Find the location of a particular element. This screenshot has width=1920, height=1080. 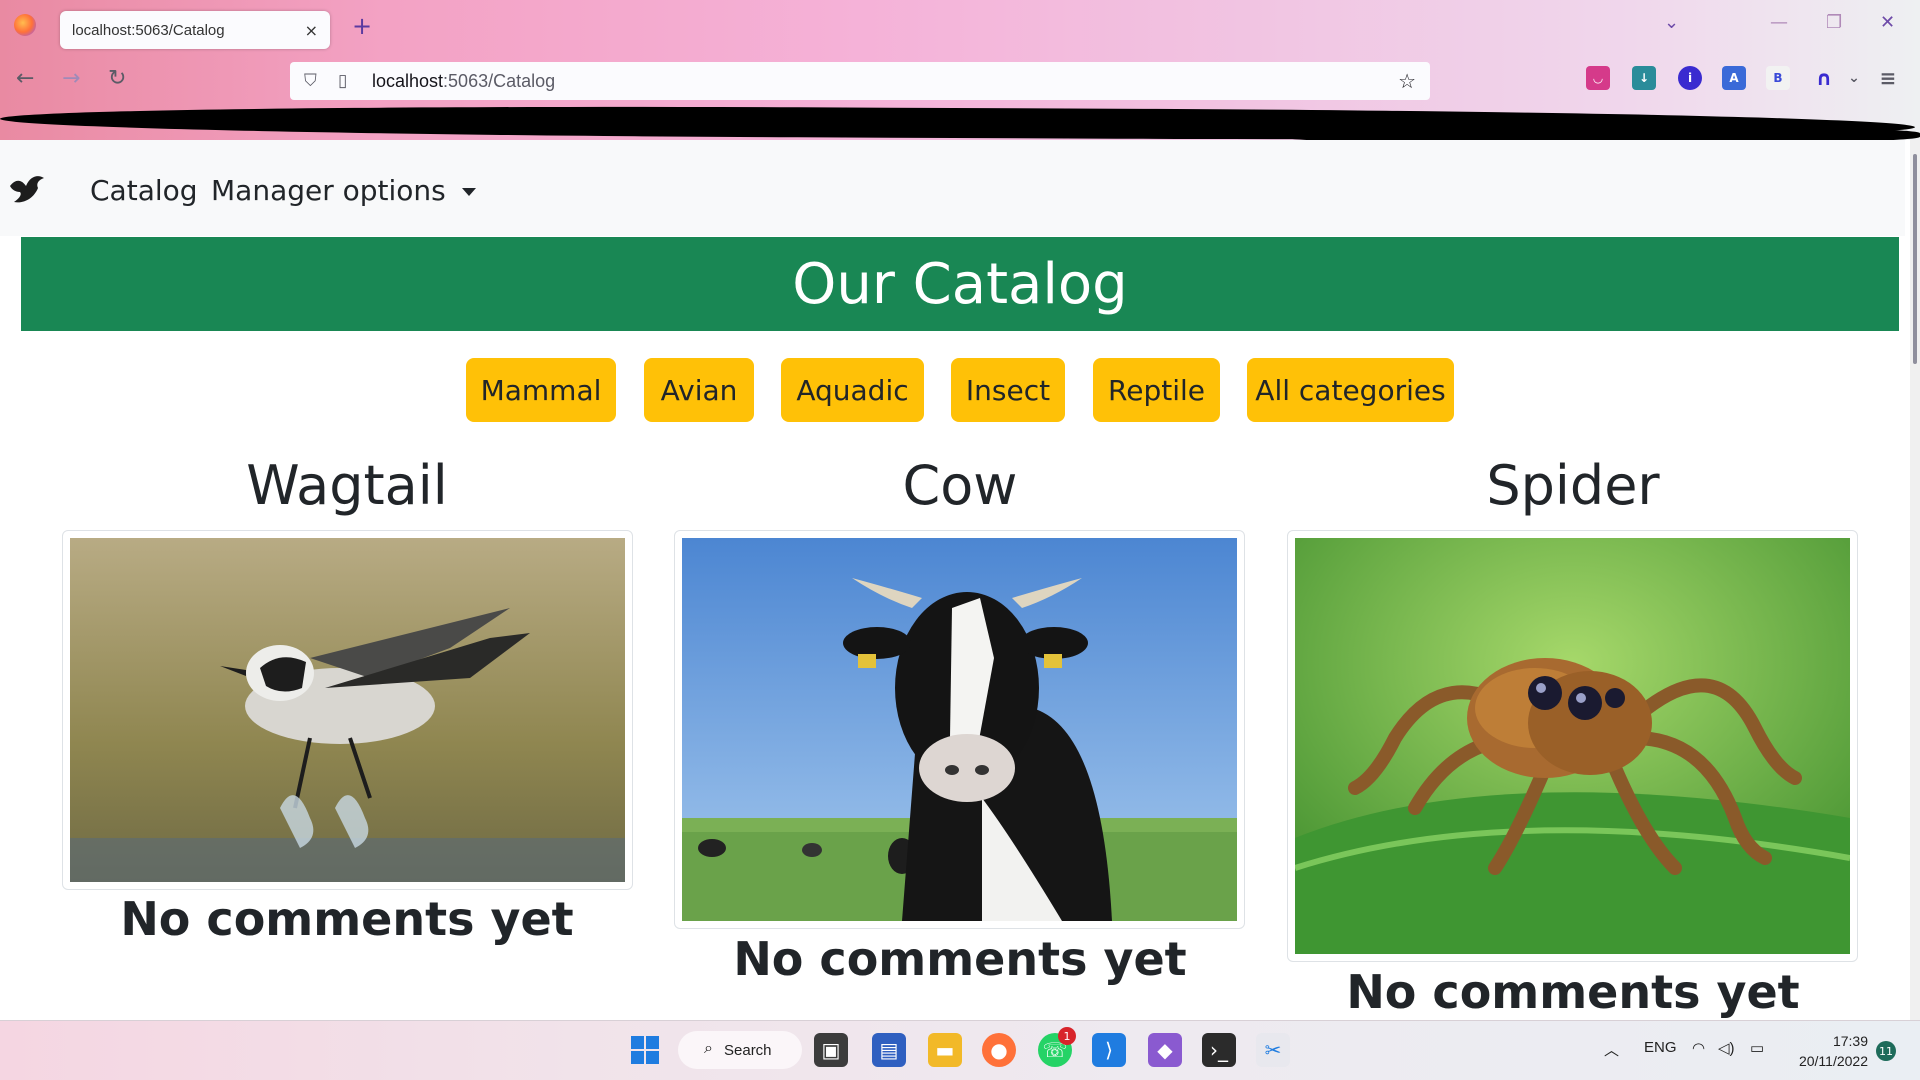

caret-down-icon is located at coordinates (468, 192).